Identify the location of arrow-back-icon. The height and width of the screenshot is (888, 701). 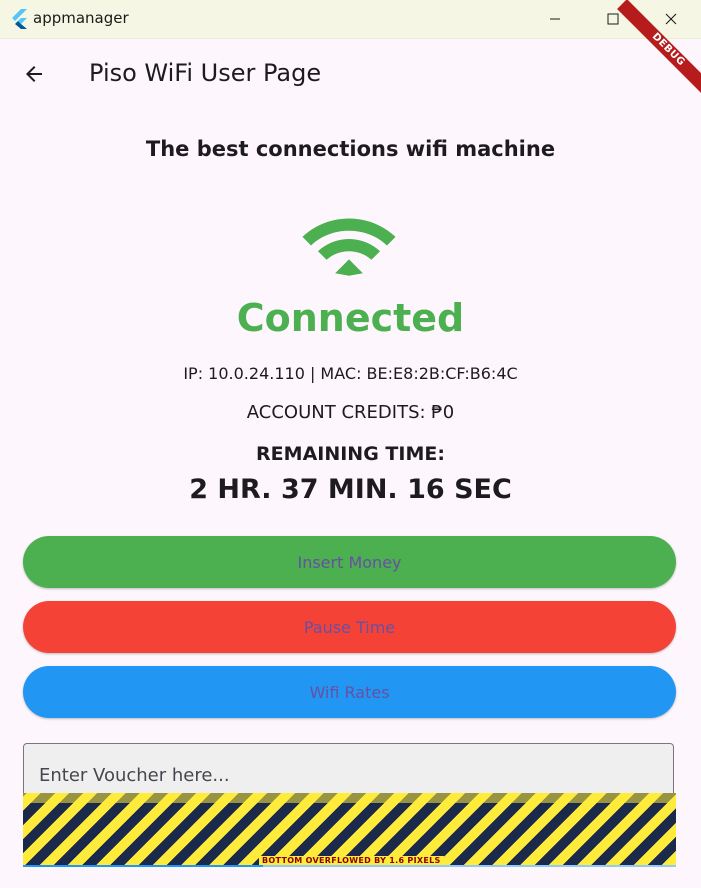
(34, 74).